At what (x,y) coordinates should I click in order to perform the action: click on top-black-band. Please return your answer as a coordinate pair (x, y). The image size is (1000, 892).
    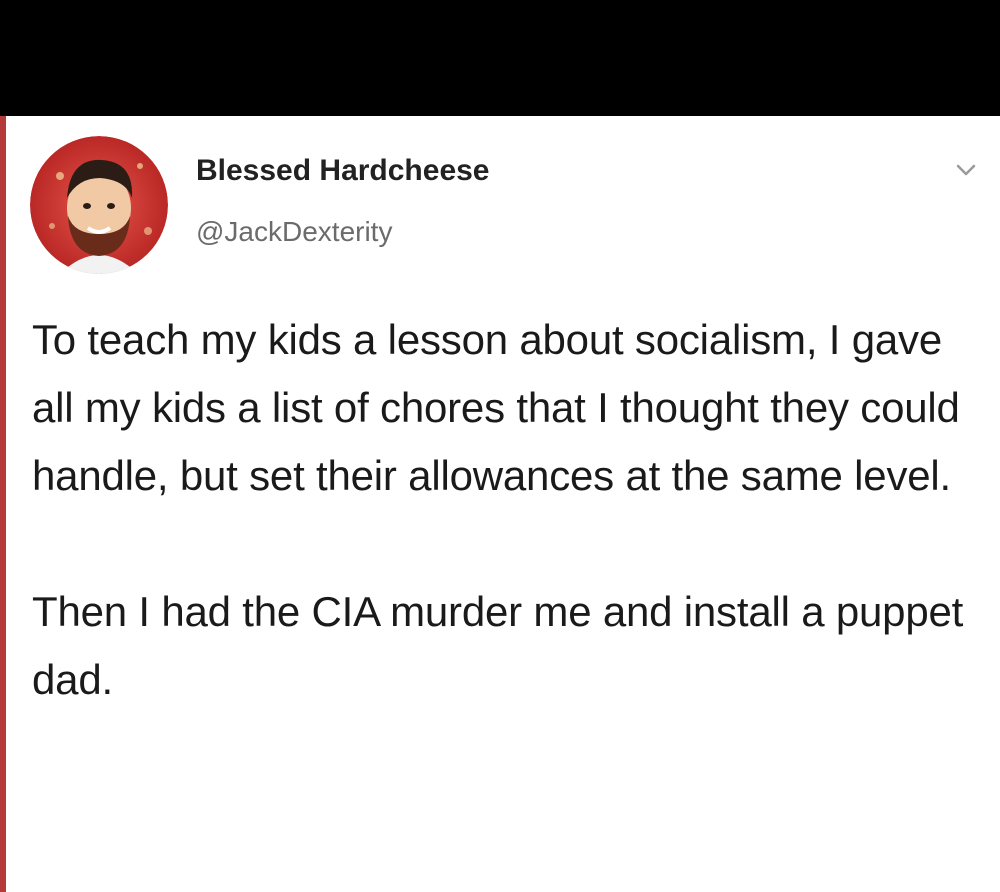
    Looking at the image, I should click on (500, 58).